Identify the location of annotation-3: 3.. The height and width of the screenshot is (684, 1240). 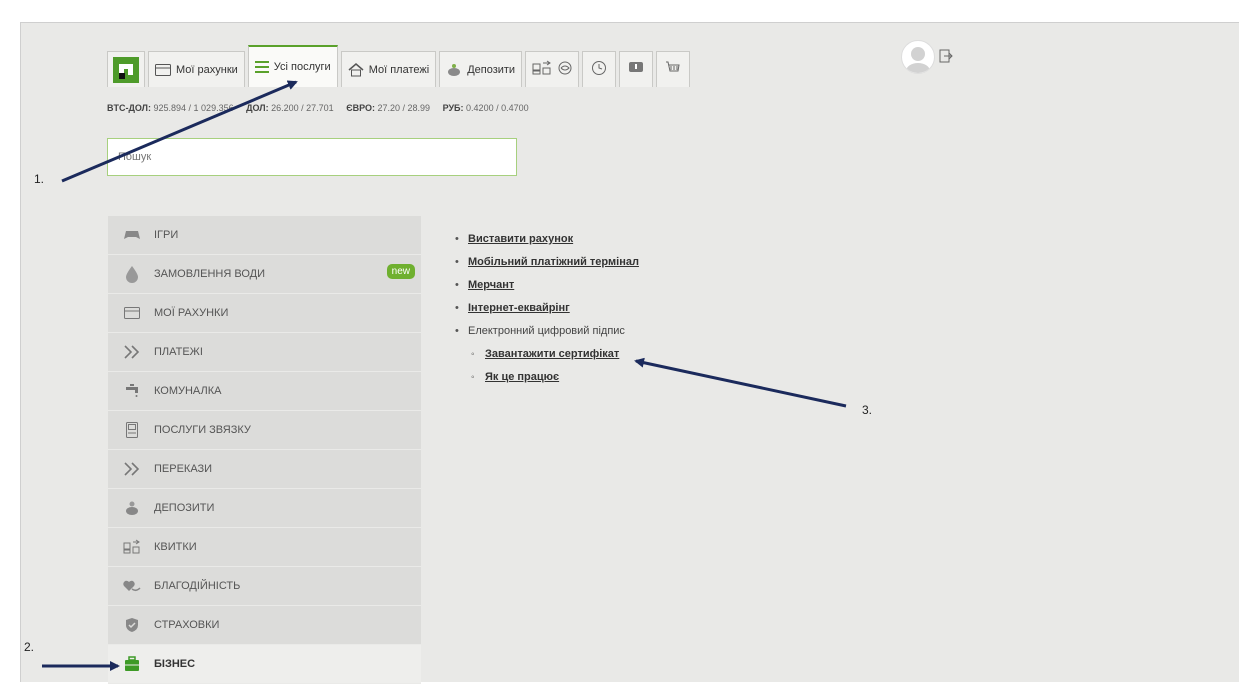
(867, 410).